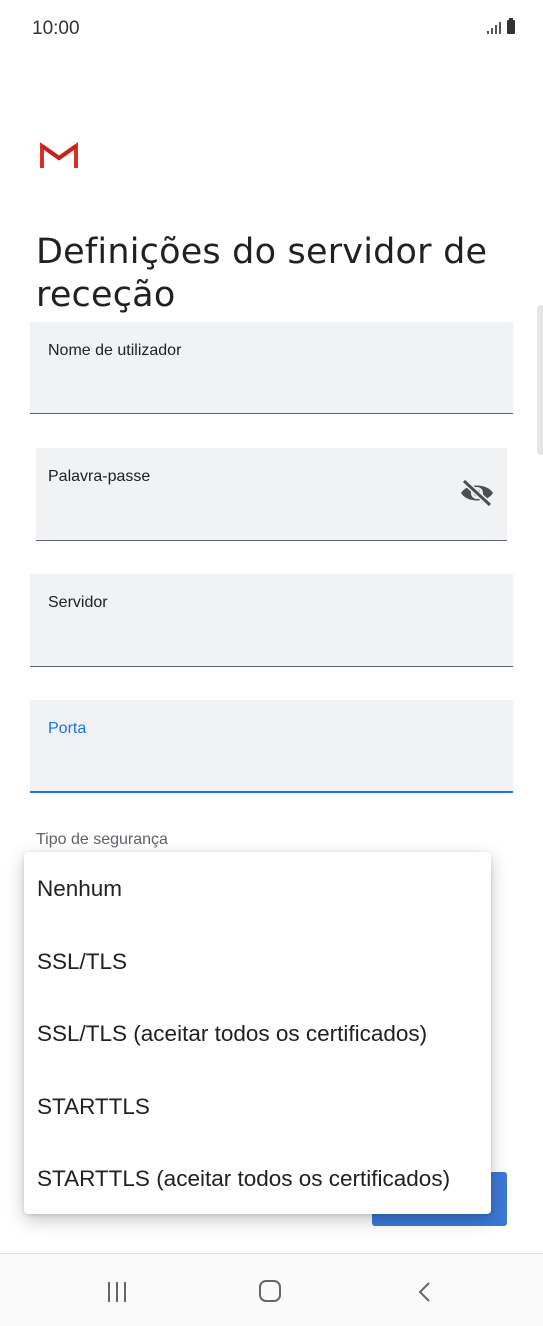 This screenshot has width=543, height=1326. I want to click on visibility-off-icon, so click(477, 493).